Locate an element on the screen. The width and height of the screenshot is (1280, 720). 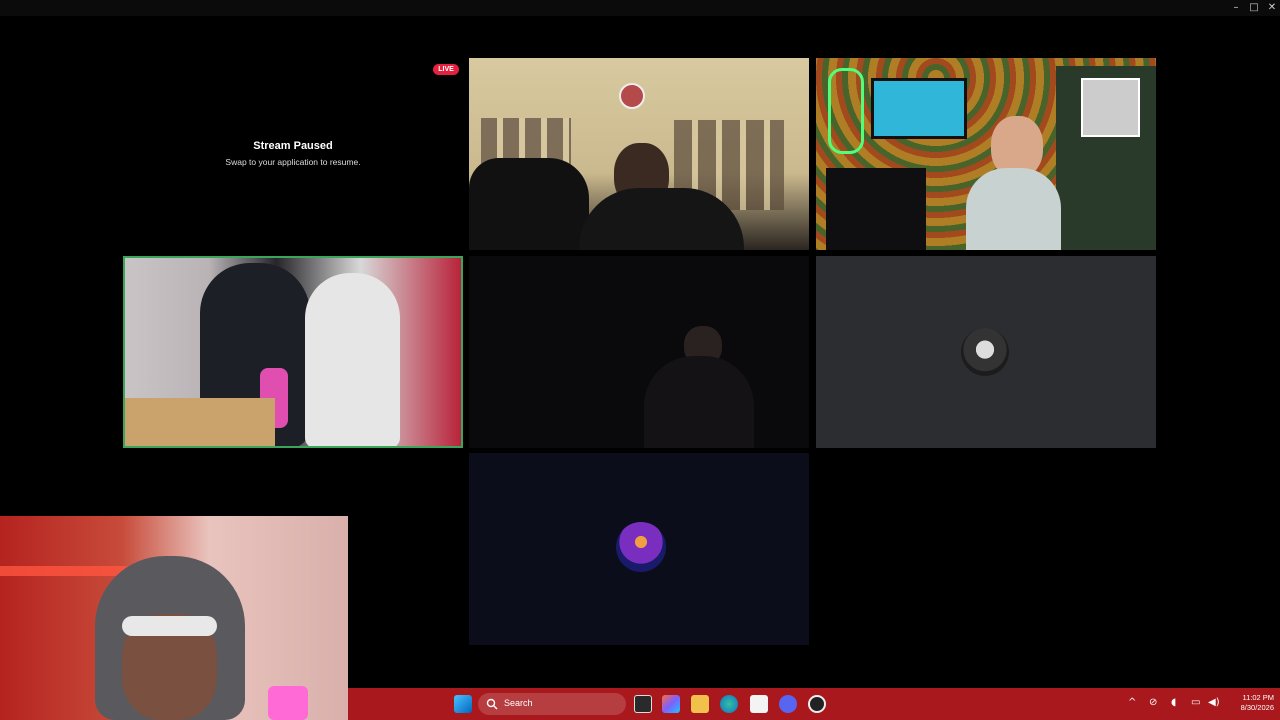
clock-time: 11:02 PM is located at coordinates (1258, 697).